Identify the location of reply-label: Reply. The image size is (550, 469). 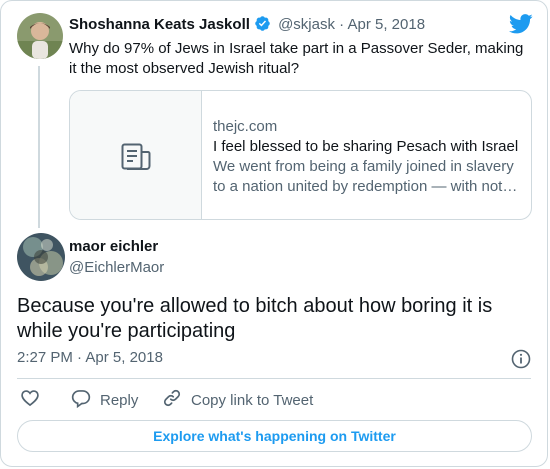
(119, 400).